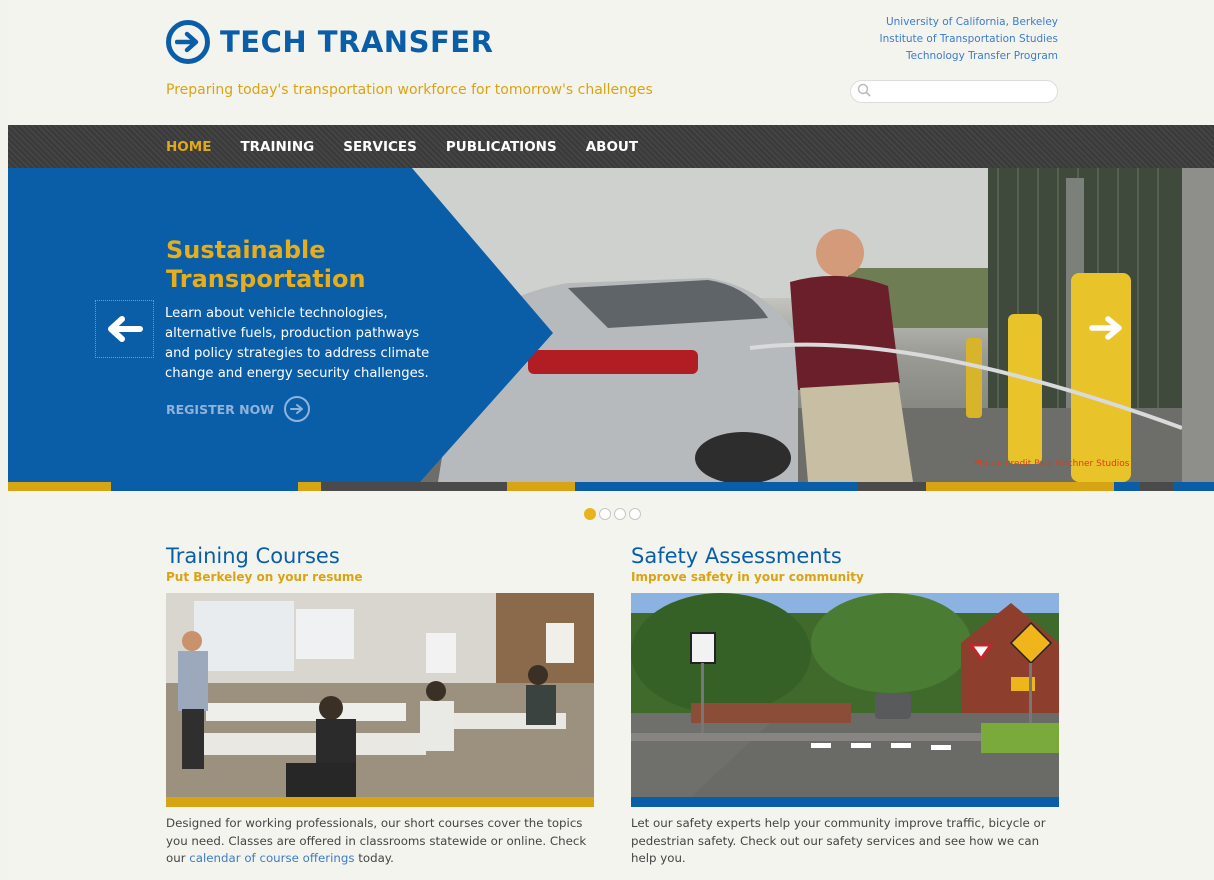 The image size is (1214, 880). What do you see at coordinates (845, 556) in the screenshot?
I see `section-title: Safety Assessments` at bounding box center [845, 556].